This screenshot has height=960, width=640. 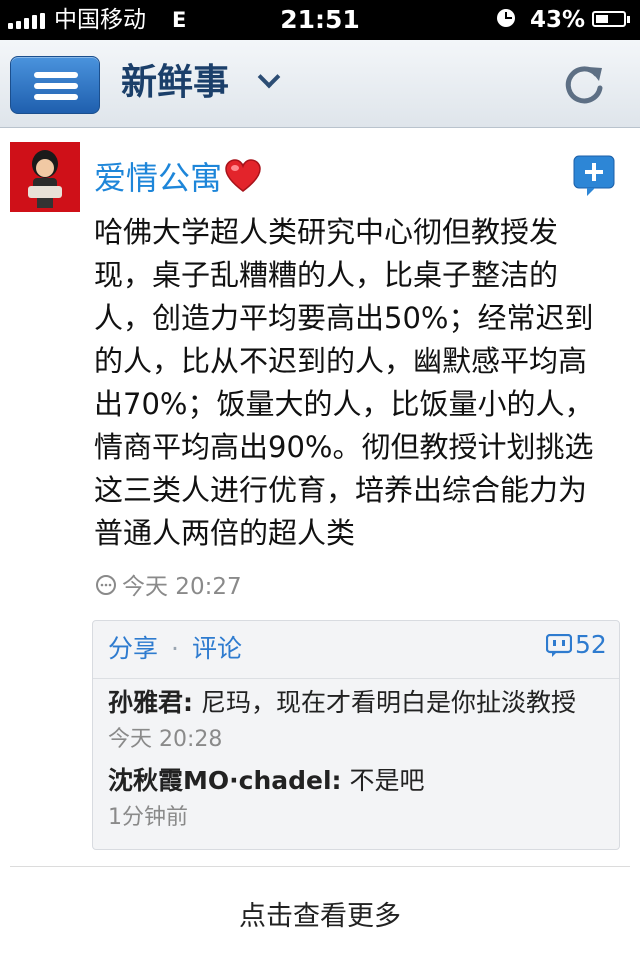 What do you see at coordinates (268, 78) in the screenshot?
I see `chevron-down-icon` at bounding box center [268, 78].